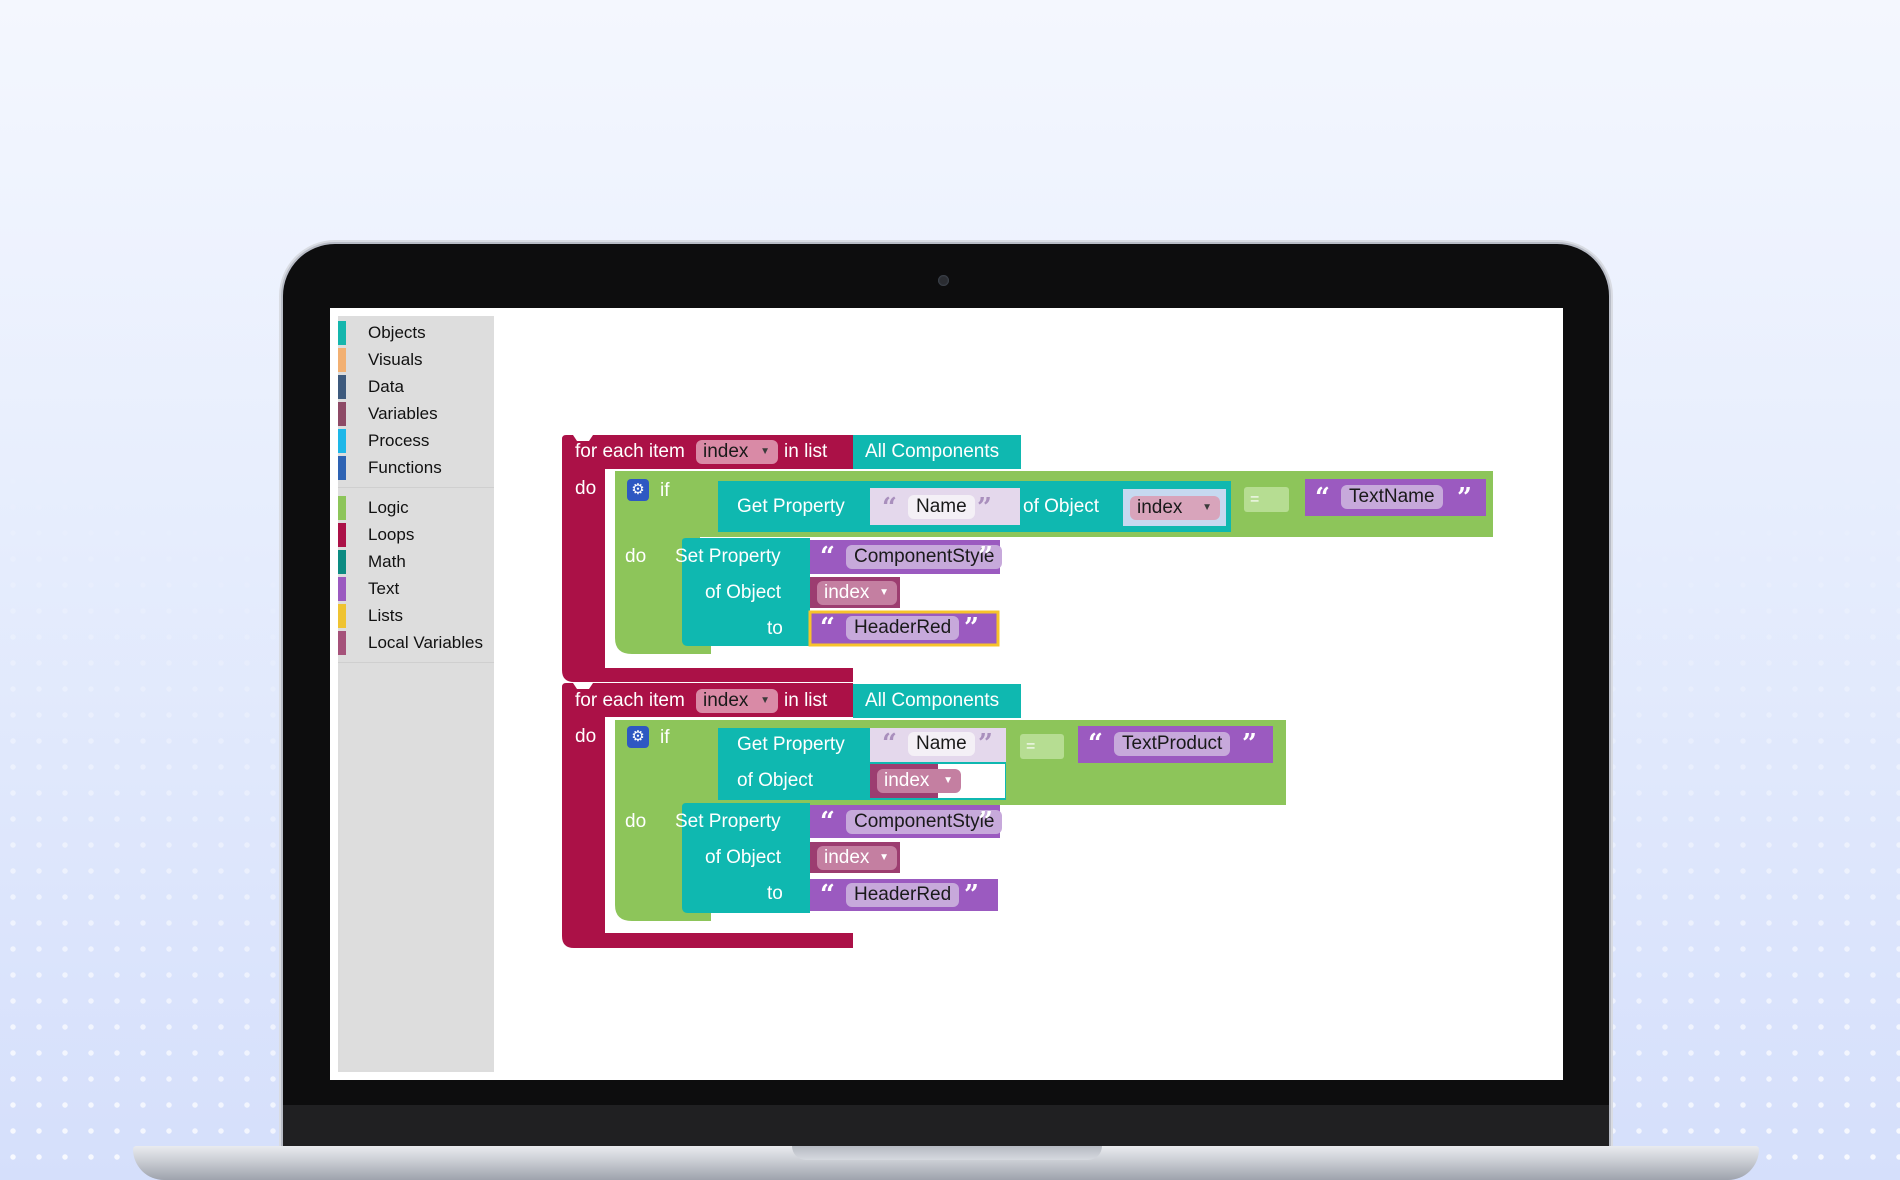 Image resolution: width=1900 pixels, height=1180 pixels. What do you see at coordinates (947, 1153) in the screenshot?
I see `laptop-notch` at bounding box center [947, 1153].